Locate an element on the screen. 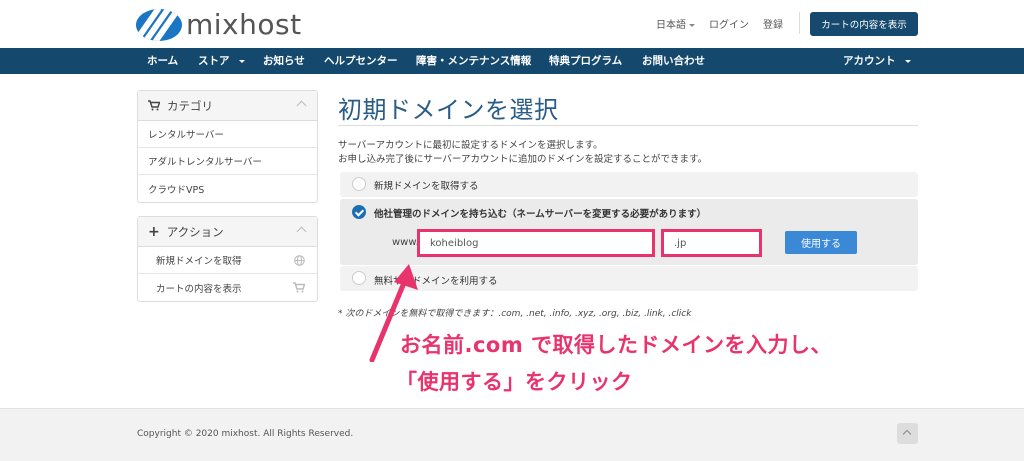  sidebar-item-view-cart-label: カートの内容を表示 is located at coordinates (199, 289).